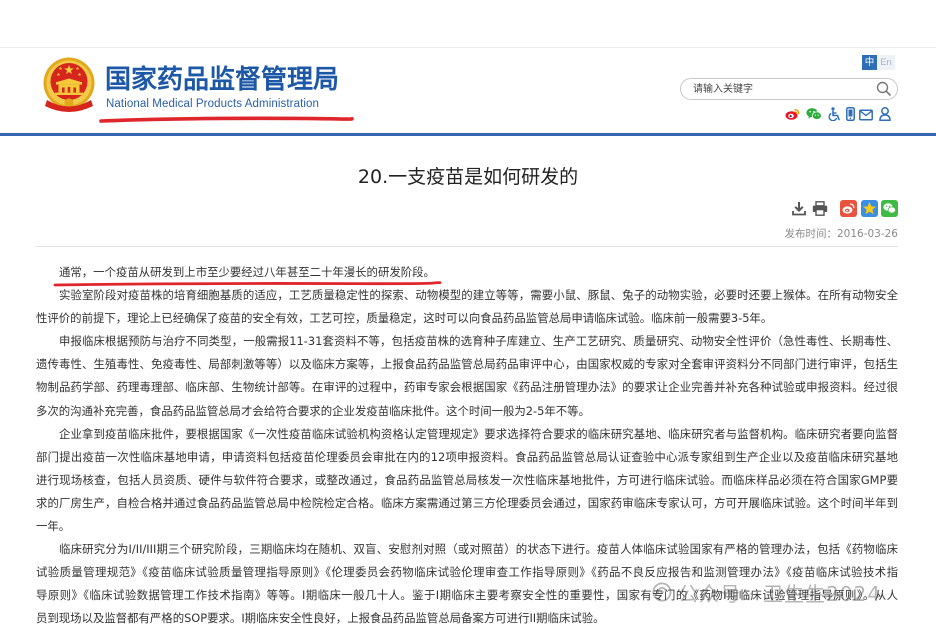  I want to click on wechat-share-icon, so click(889, 208).